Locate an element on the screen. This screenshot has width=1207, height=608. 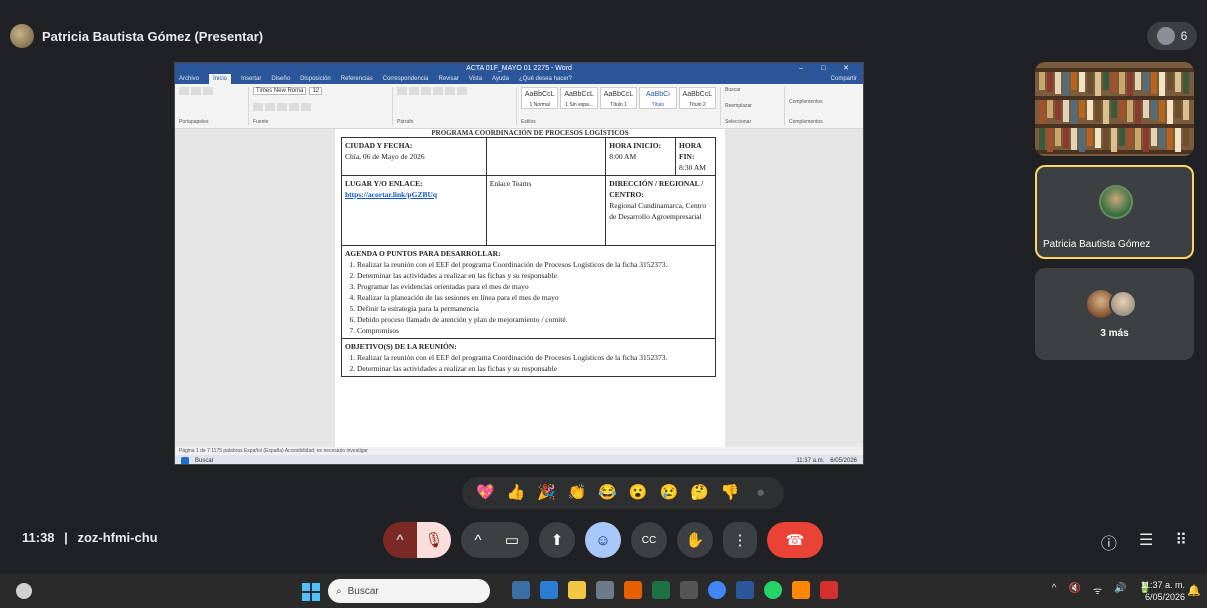
chrome-icon is located at coordinates (717, 590).